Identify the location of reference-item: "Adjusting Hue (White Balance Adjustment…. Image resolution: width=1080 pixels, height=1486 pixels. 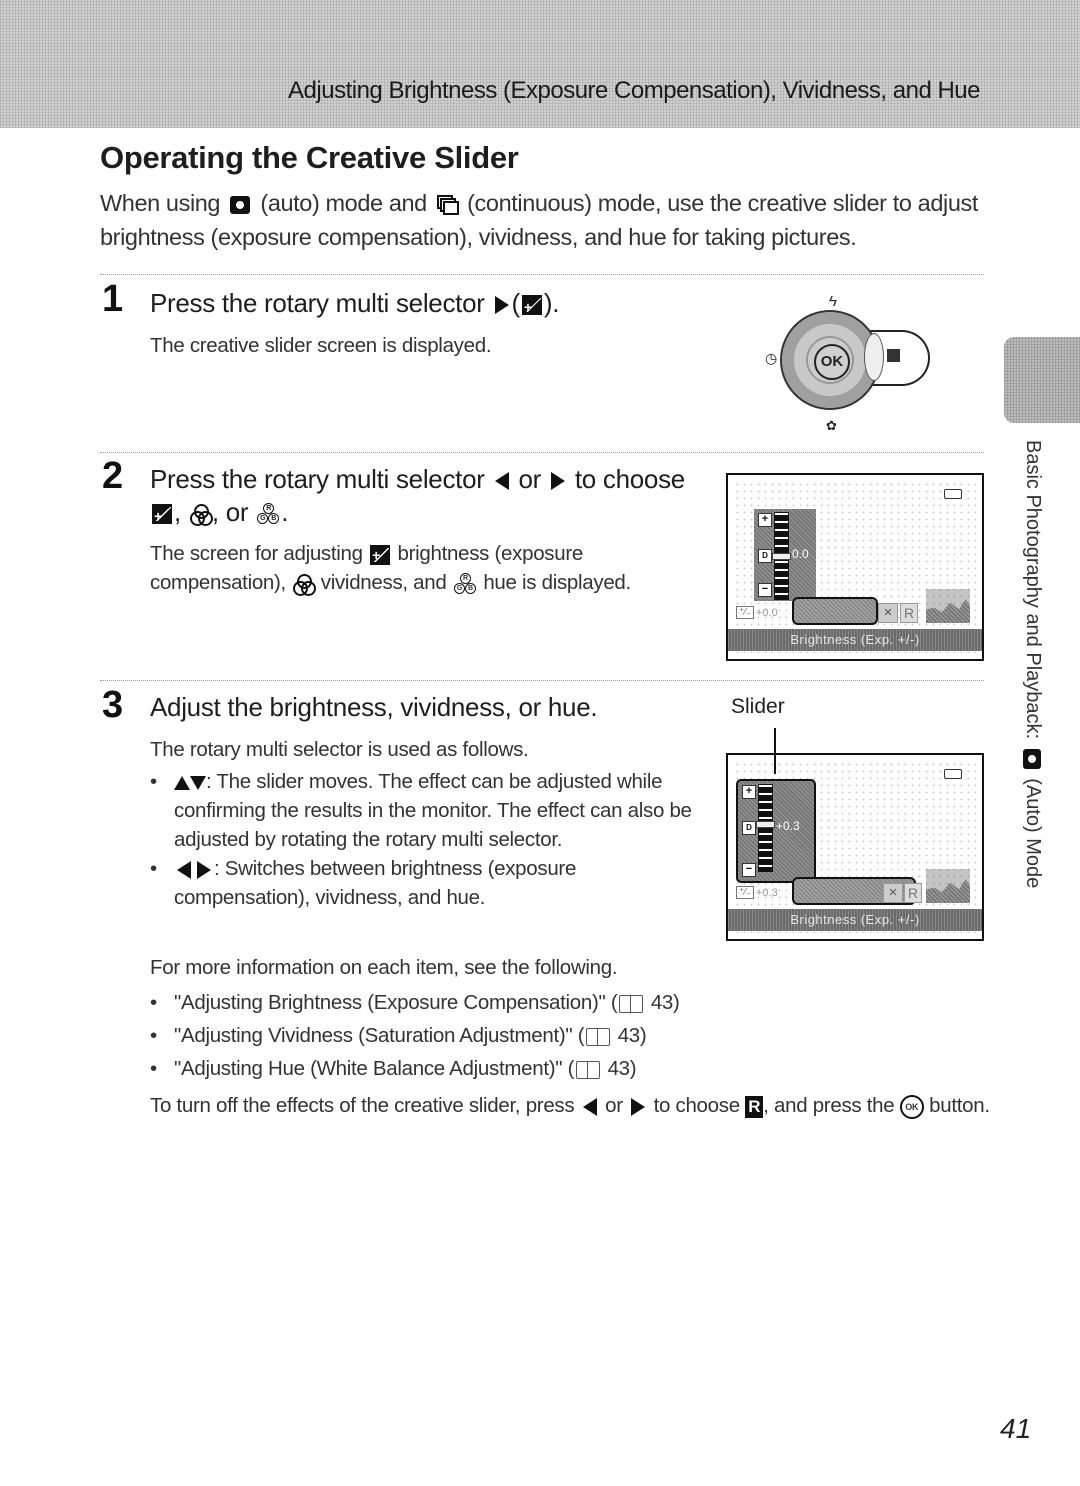
(460, 1068).